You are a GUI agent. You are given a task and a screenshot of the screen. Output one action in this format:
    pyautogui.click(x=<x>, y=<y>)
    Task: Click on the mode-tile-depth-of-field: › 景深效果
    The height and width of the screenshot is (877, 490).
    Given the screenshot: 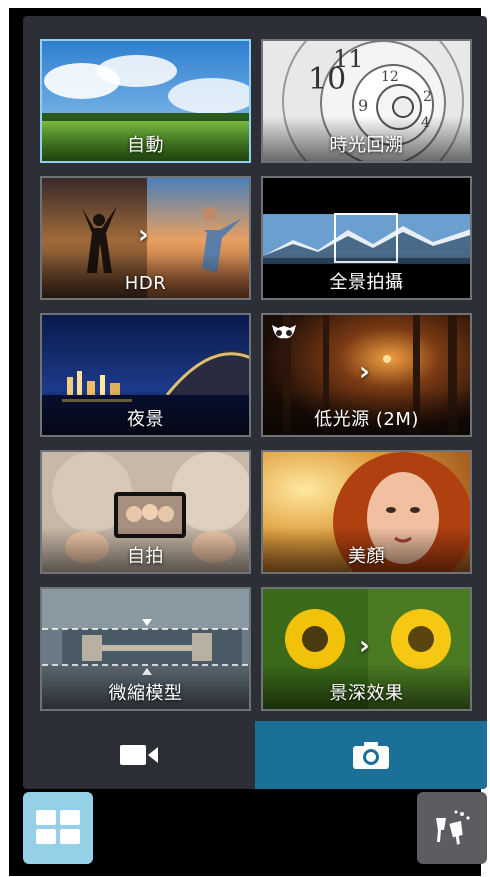 What is the action you would take?
    pyautogui.click(x=366, y=649)
    